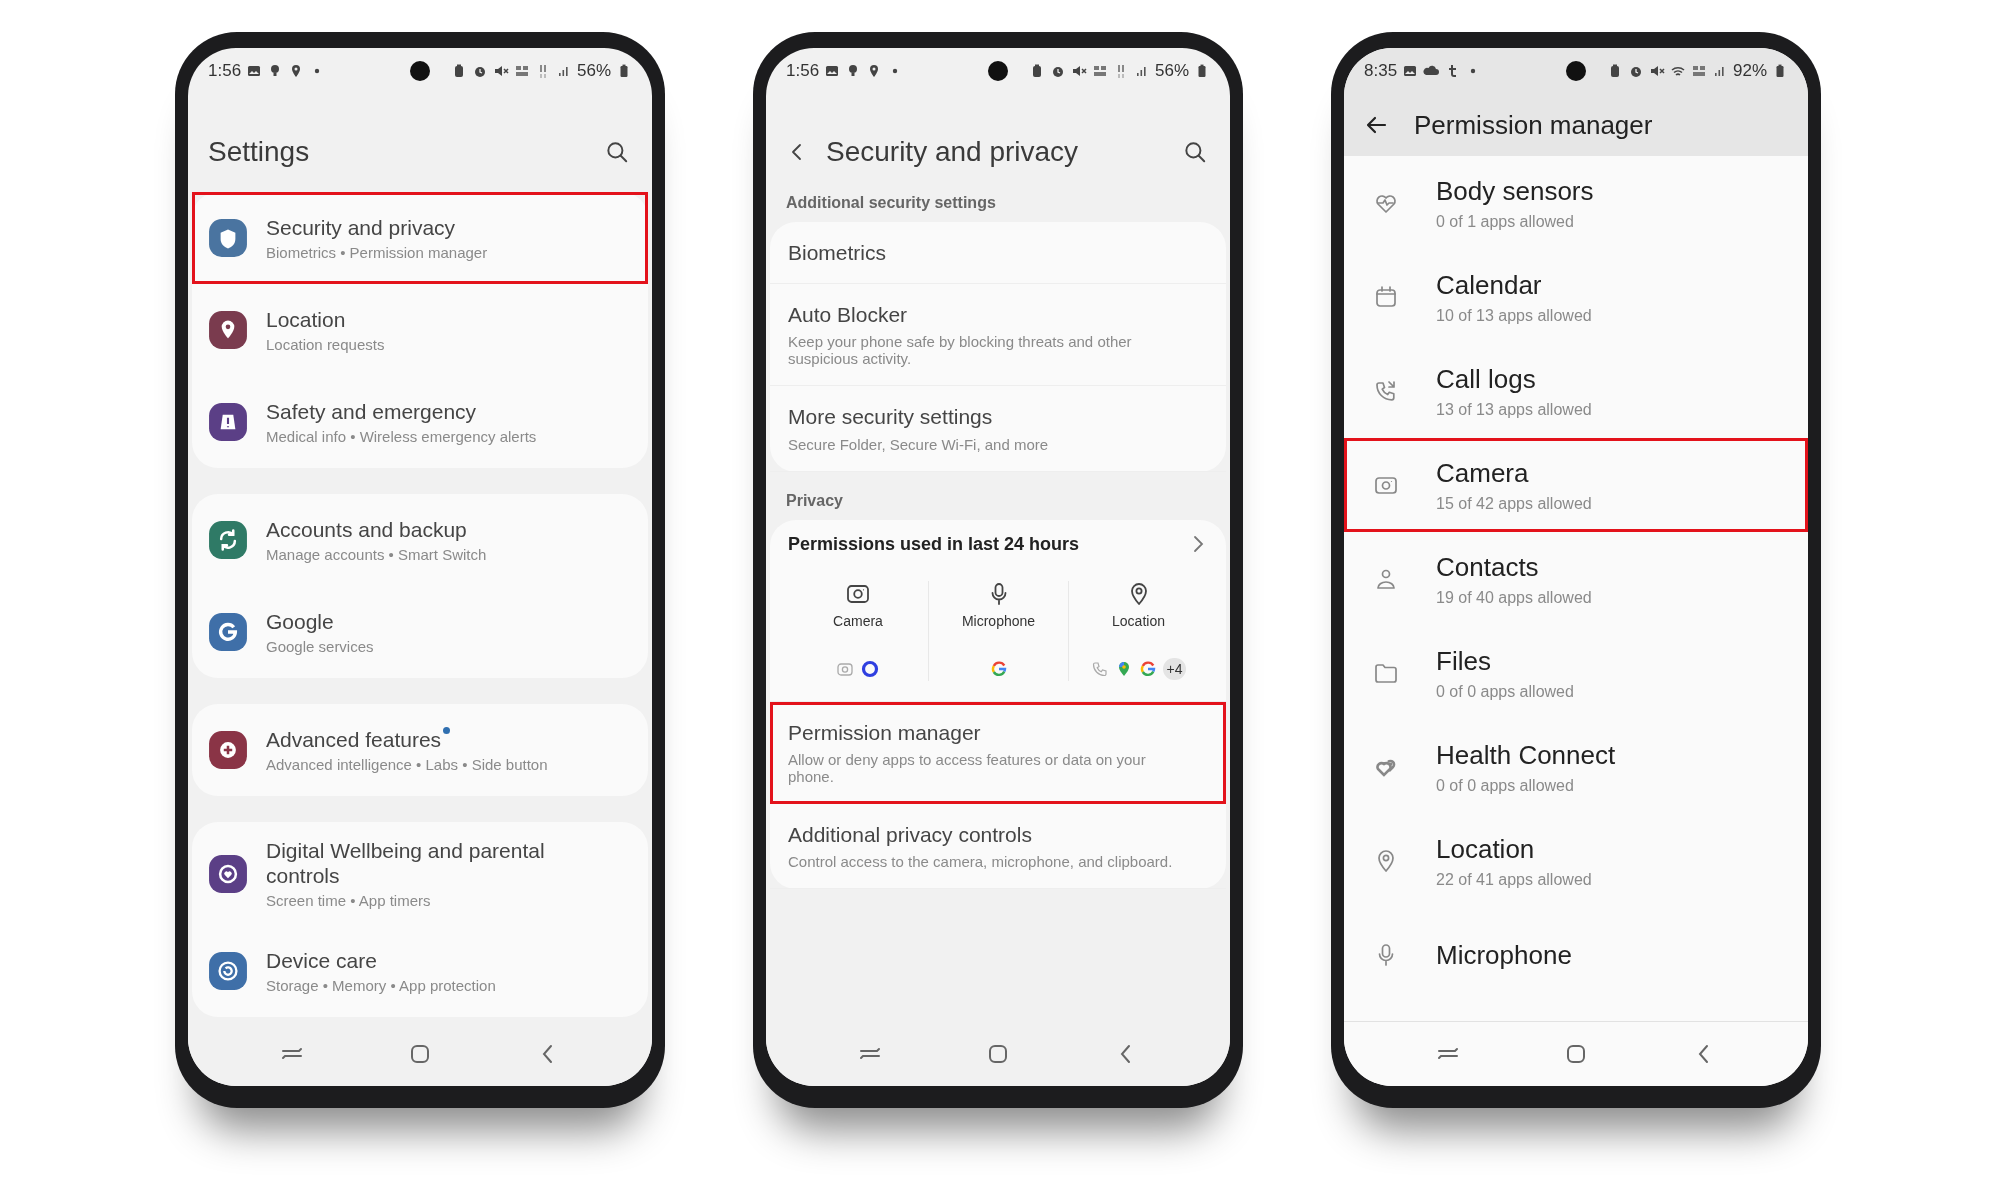 The image size is (1999, 1200). What do you see at coordinates (1514, 409) in the screenshot?
I see `item-subtitle: 13 of 13 apps allowed` at bounding box center [1514, 409].